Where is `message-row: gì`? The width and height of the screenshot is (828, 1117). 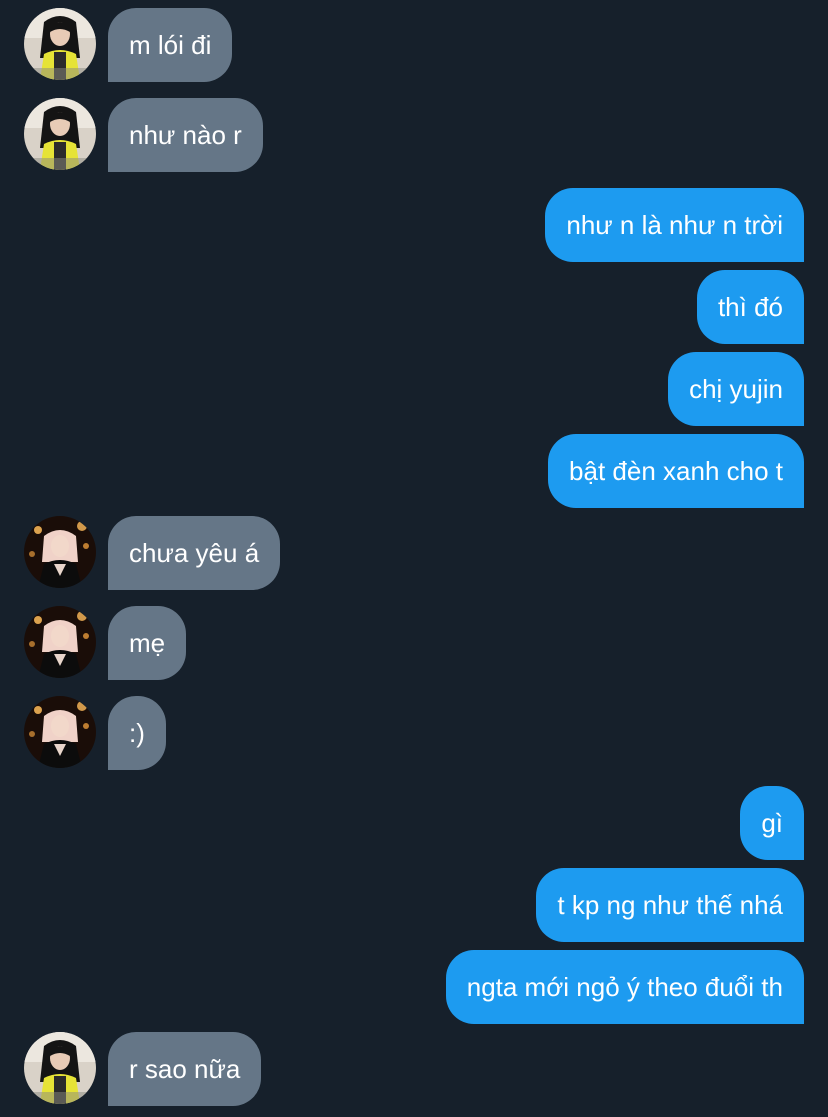
message-row: gì is located at coordinates (414, 823).